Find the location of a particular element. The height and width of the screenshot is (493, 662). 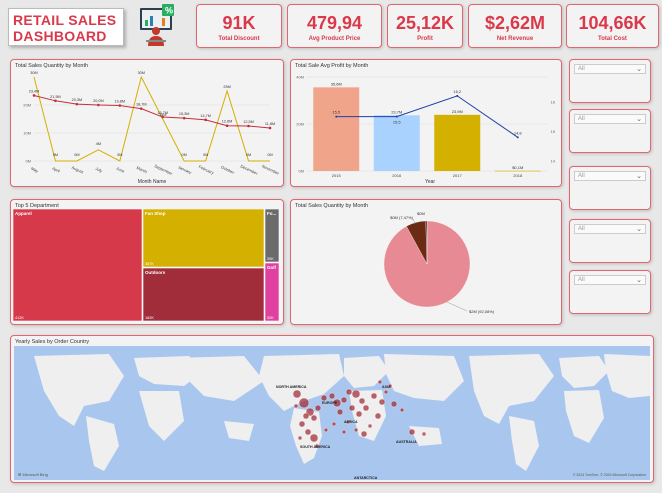

x-tick-label: July is located at coordinates (99, 170).